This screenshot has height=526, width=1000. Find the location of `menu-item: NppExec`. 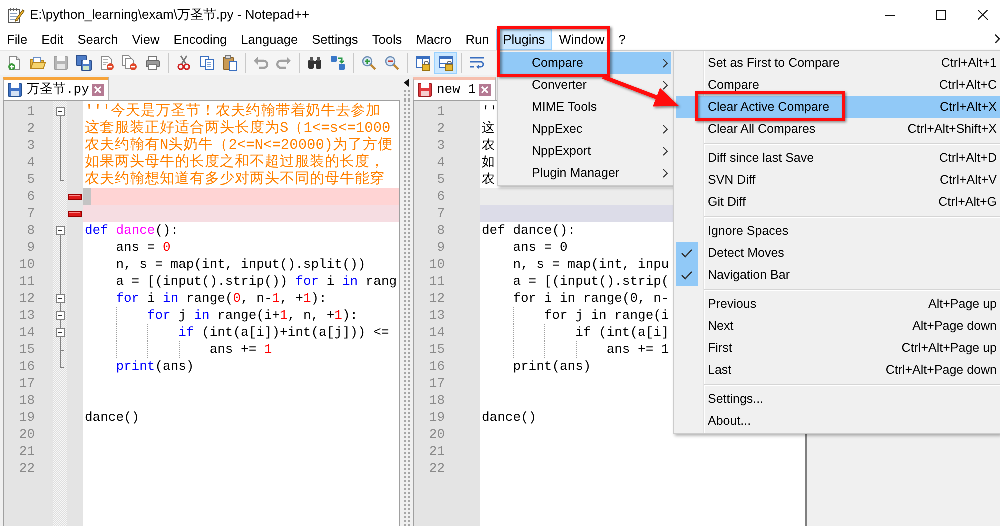

menu-item: NppExec is located at coordinates (557, 129).